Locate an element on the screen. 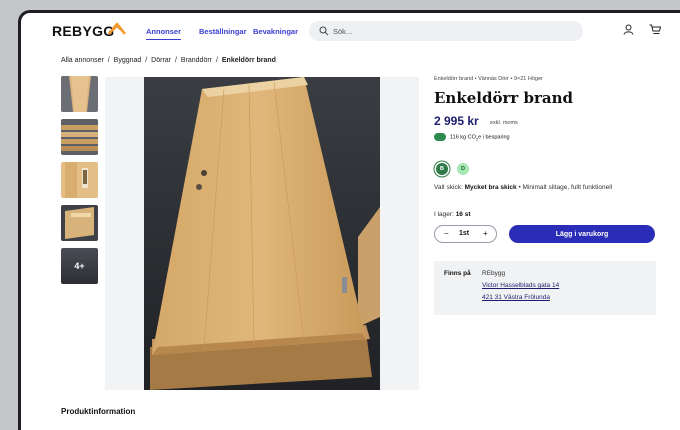 This screenshot has height=430, width=680. add-to-cart-button: Lägg i varukorg is located at coordinates (582, 234).